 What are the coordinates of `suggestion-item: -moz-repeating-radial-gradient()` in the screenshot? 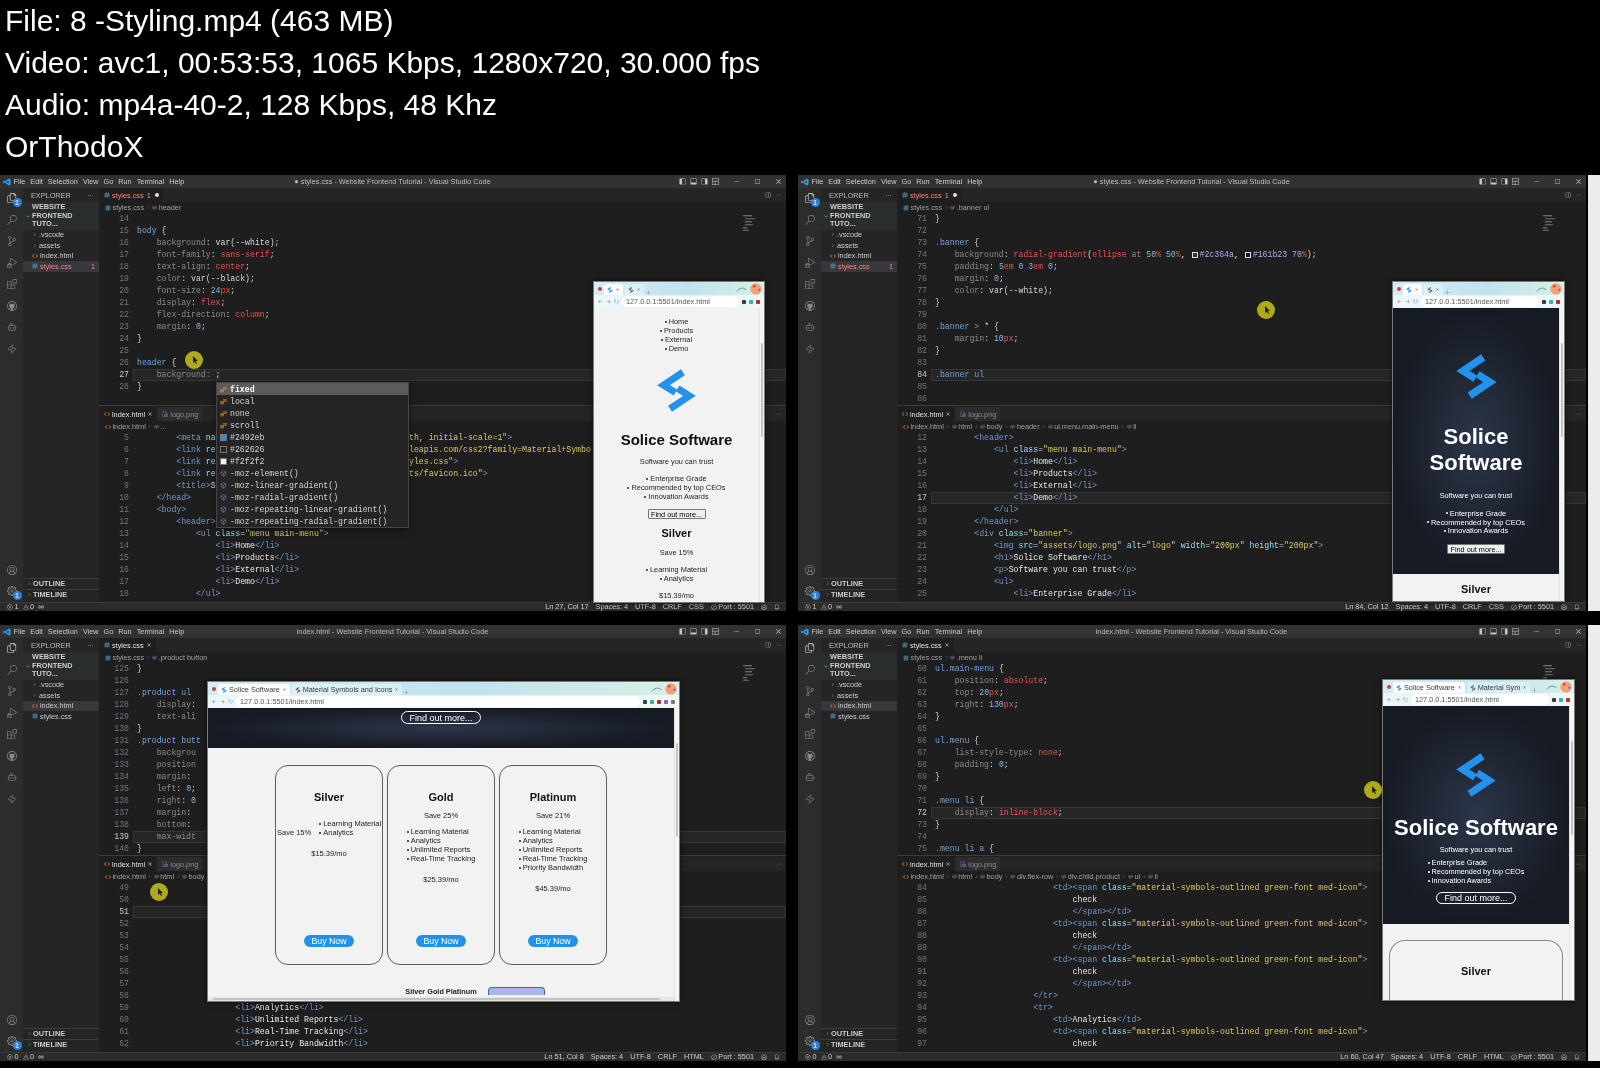 It's located at (312, 521).